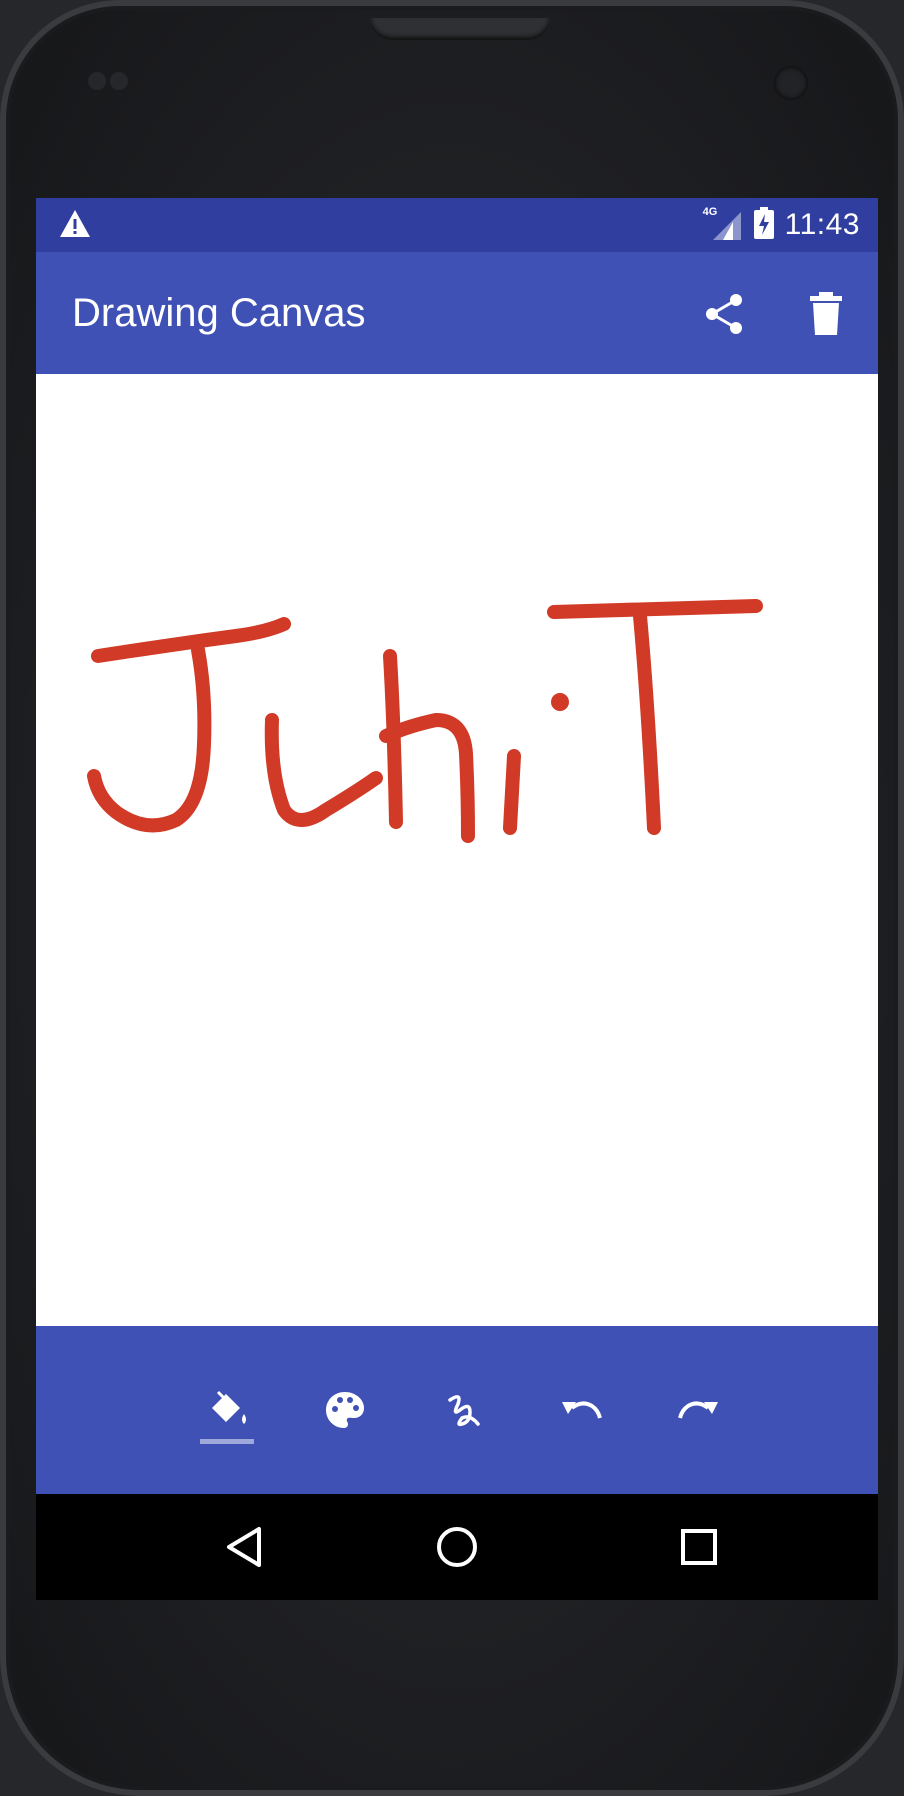  Describe the element at coordinates (425, 721) in the screenshot. I see `drawing-strokes` at that location.